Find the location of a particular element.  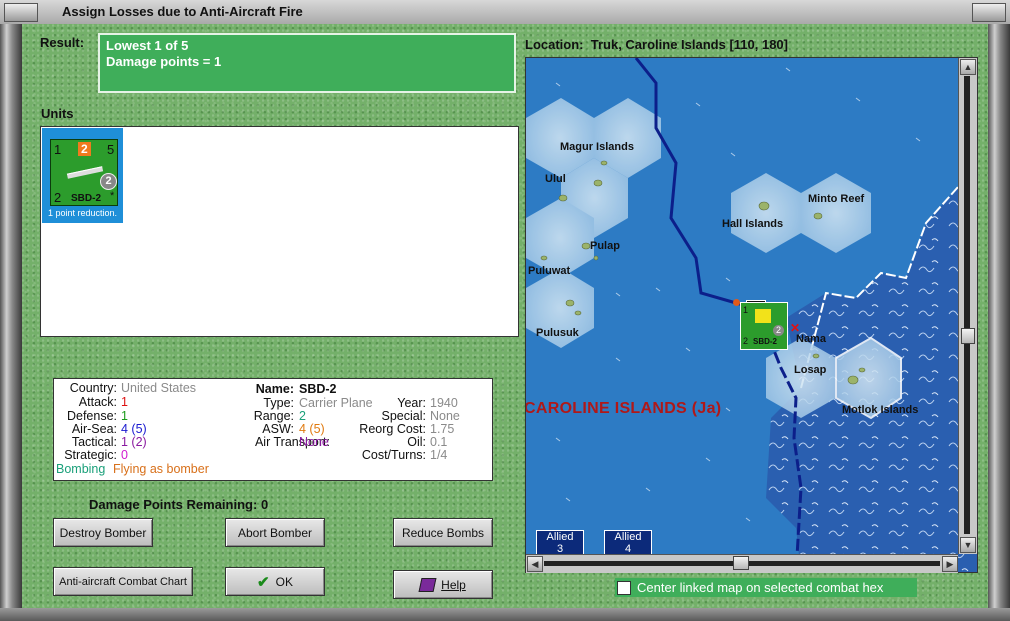

checkbox-label: Center linked map on selected combat hex is located at coordinates (760, 587).